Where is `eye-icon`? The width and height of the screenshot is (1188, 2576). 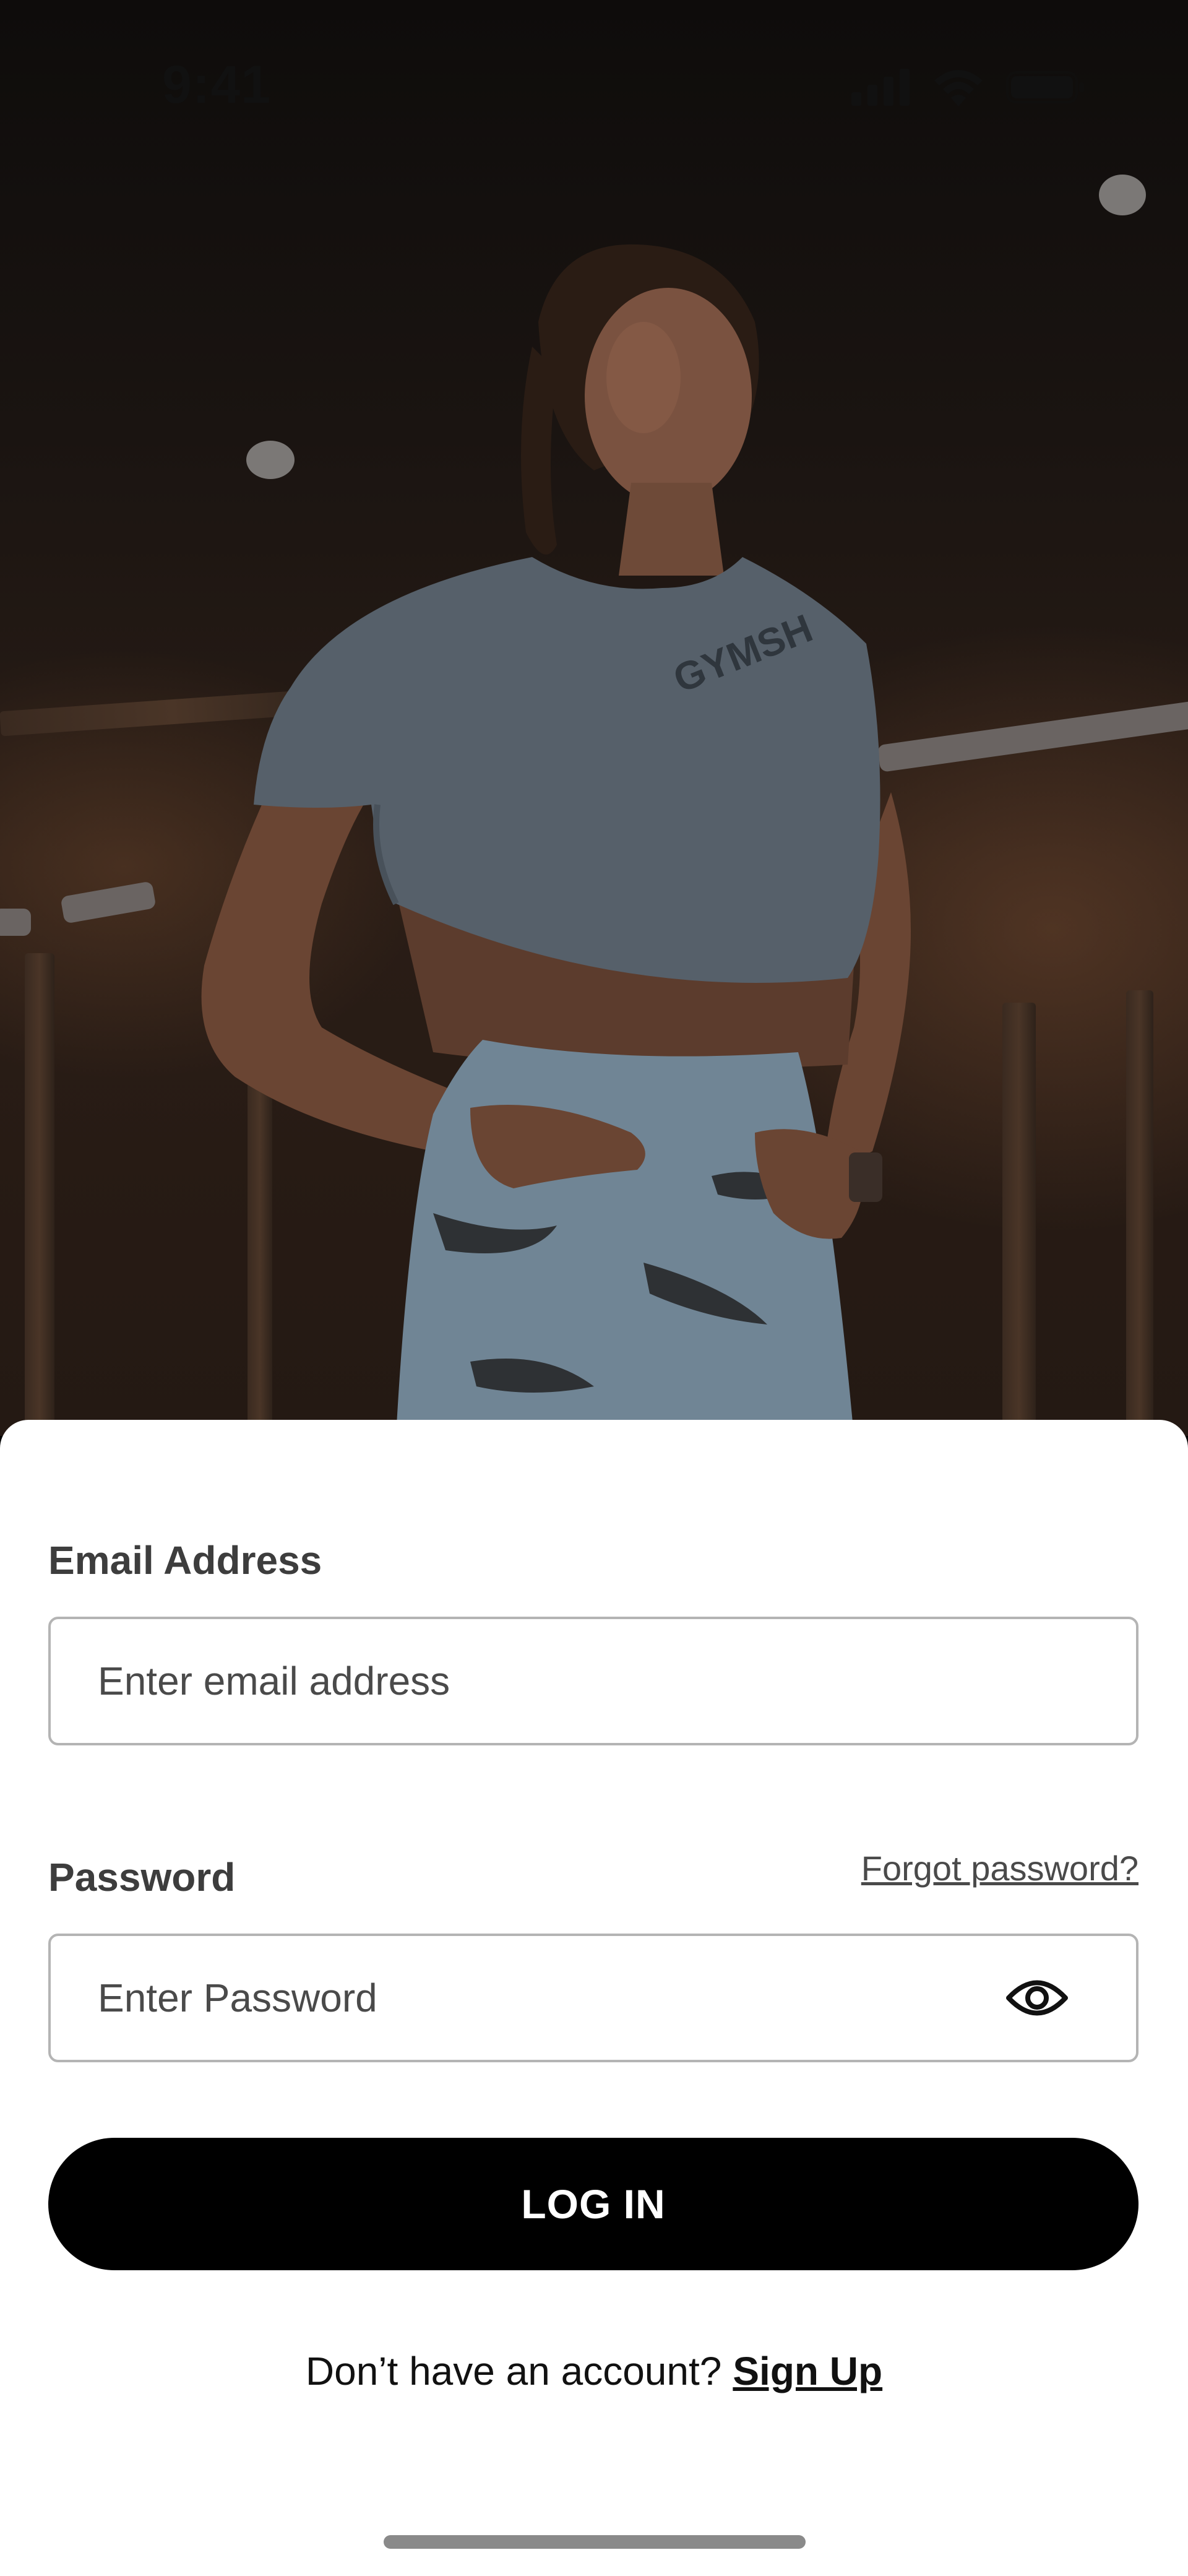
eye-icon is located at coordinates (1037, 1998).